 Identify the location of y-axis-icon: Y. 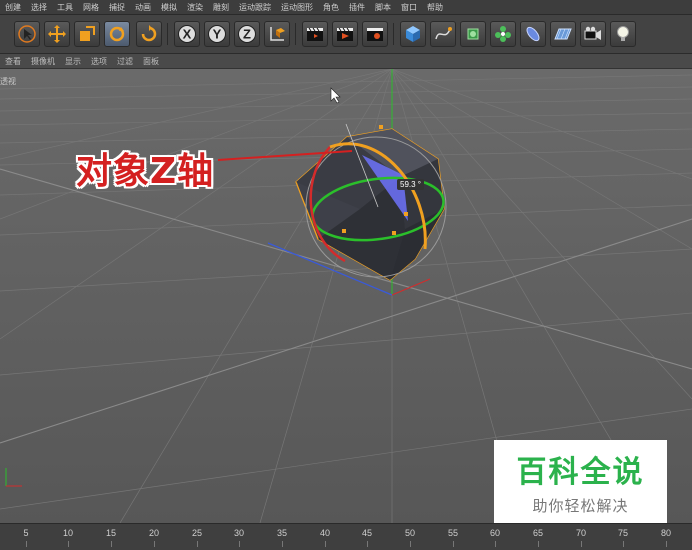
(217, 34).